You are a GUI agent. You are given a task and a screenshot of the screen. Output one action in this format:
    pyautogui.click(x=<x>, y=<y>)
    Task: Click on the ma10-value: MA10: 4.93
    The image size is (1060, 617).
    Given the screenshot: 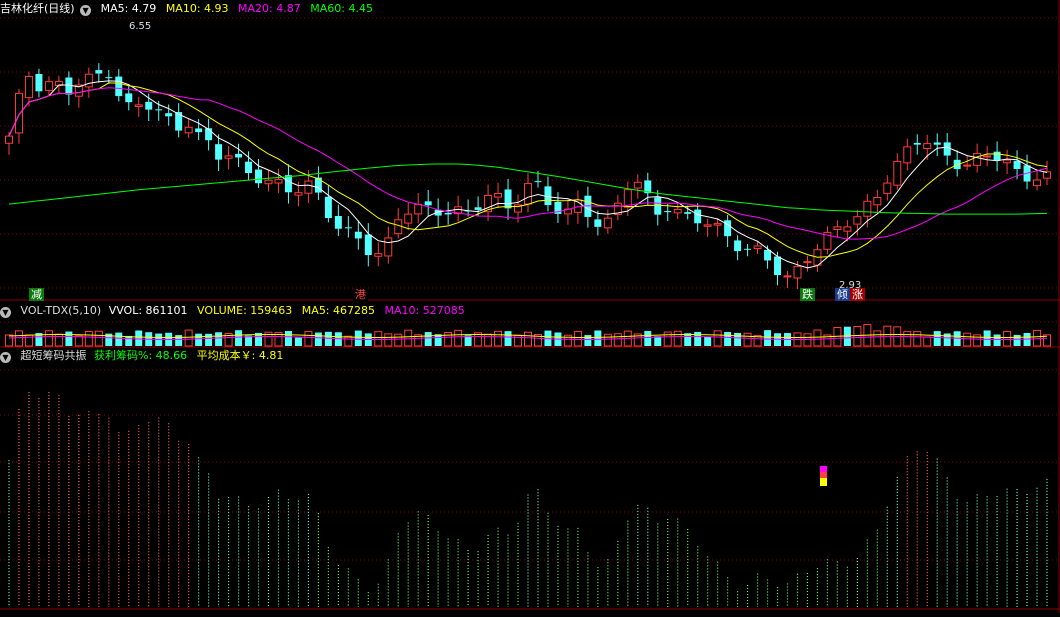 What is the action you would take?
    pyautogui.click(x=197, y=8)
    